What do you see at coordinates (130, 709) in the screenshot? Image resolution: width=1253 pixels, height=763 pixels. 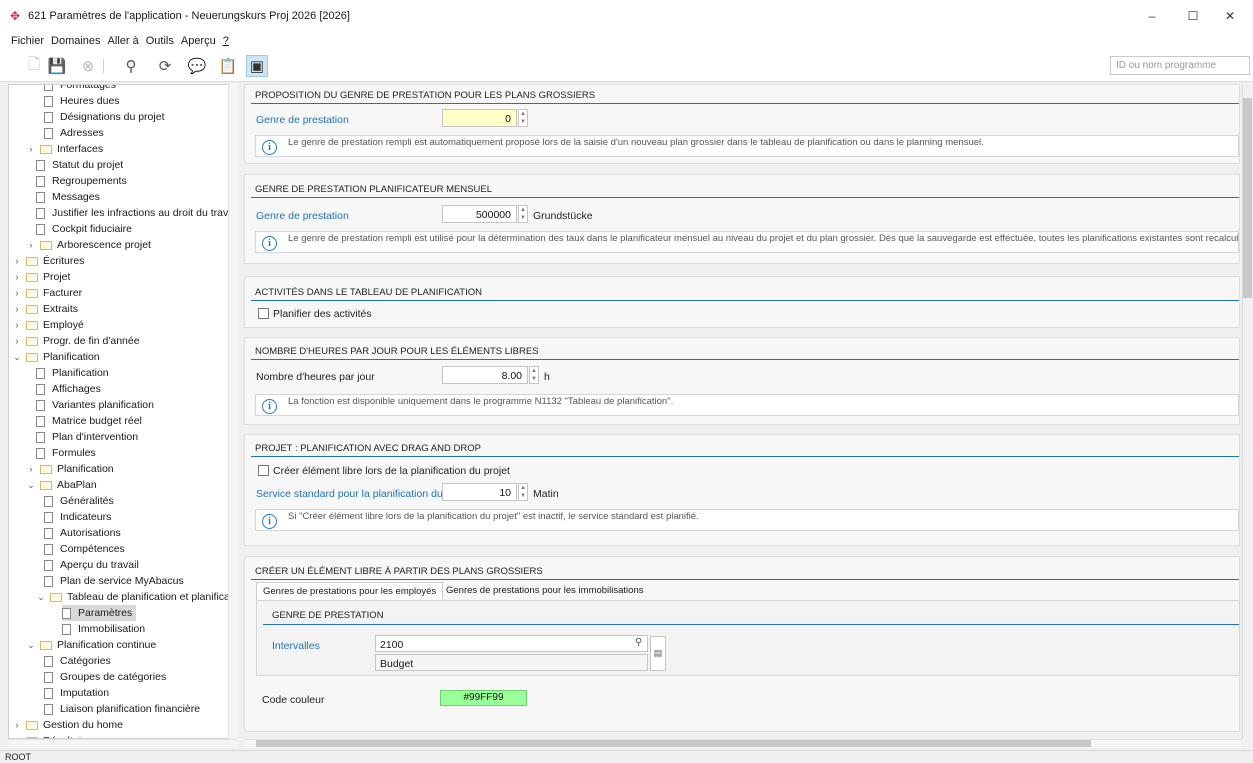 I see `tree-item-label: Liaison planification financière` at bounding box center [130, 709].